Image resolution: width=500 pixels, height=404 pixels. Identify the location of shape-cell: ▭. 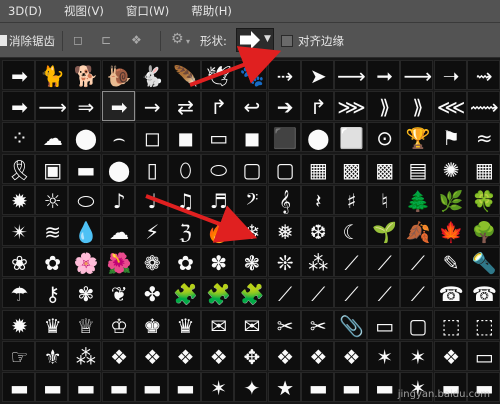
(483, 355).